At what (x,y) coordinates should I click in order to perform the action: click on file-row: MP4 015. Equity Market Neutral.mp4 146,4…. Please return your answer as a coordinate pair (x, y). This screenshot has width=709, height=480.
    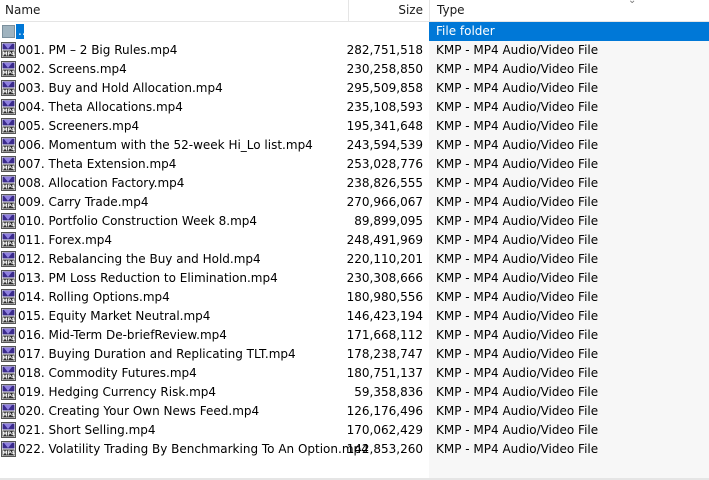
    Looking at the image, I should click on (354, 316).